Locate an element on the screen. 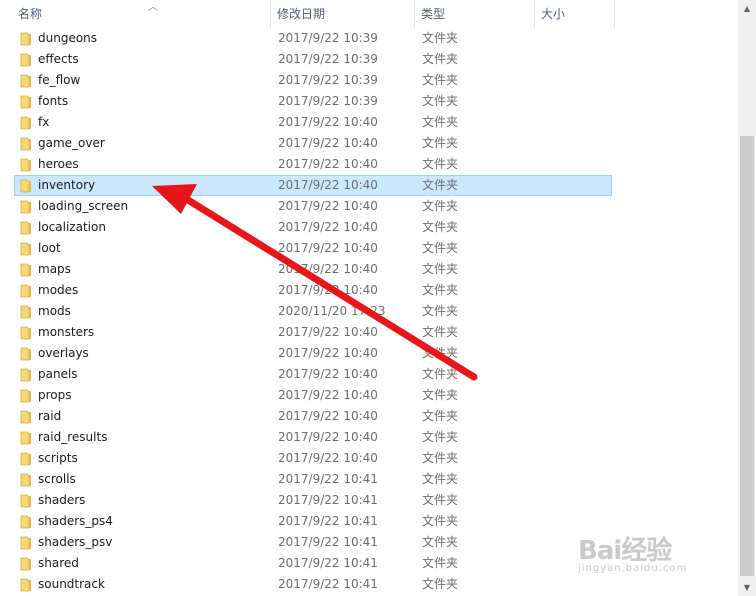 The height and width of the screenshot is (596, 756). table-row: dungeons 2017/9/22 10:39 文件夹 is located at coordinates (313, 38).